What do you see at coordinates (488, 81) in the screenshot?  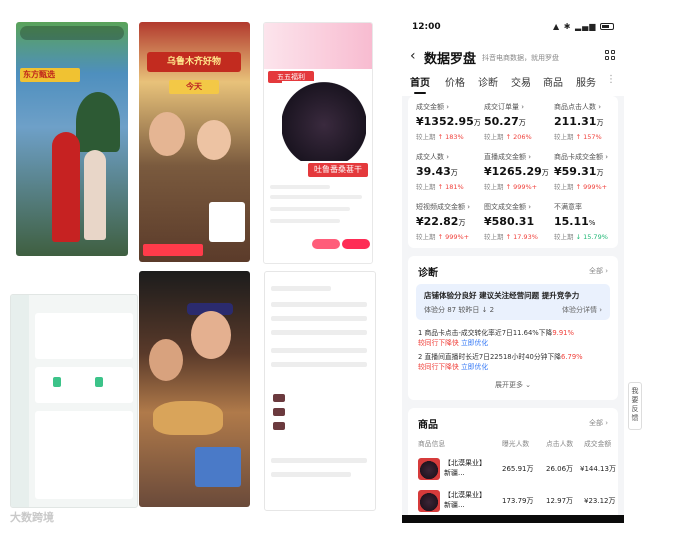 I see `tab-diagnosis: 诊断` at bounding box center [488, 81].